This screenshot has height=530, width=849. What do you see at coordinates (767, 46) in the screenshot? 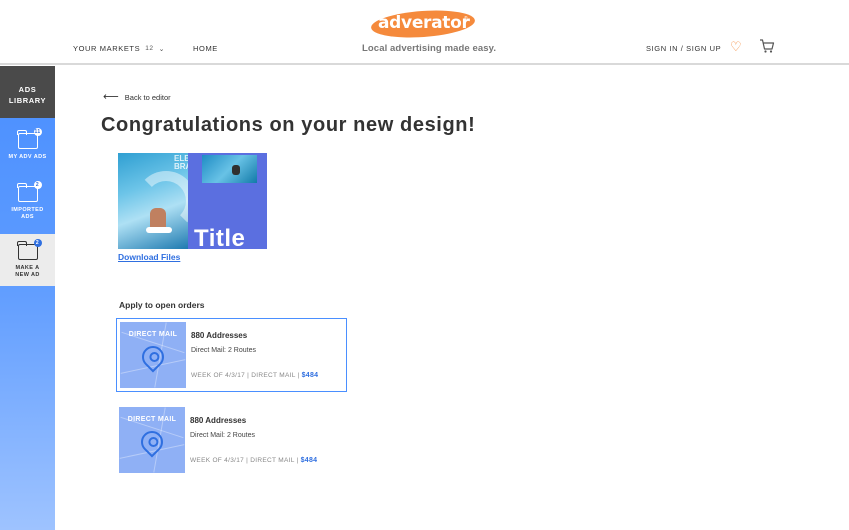
I see `cart-icon` at bounding box center [767, 46].